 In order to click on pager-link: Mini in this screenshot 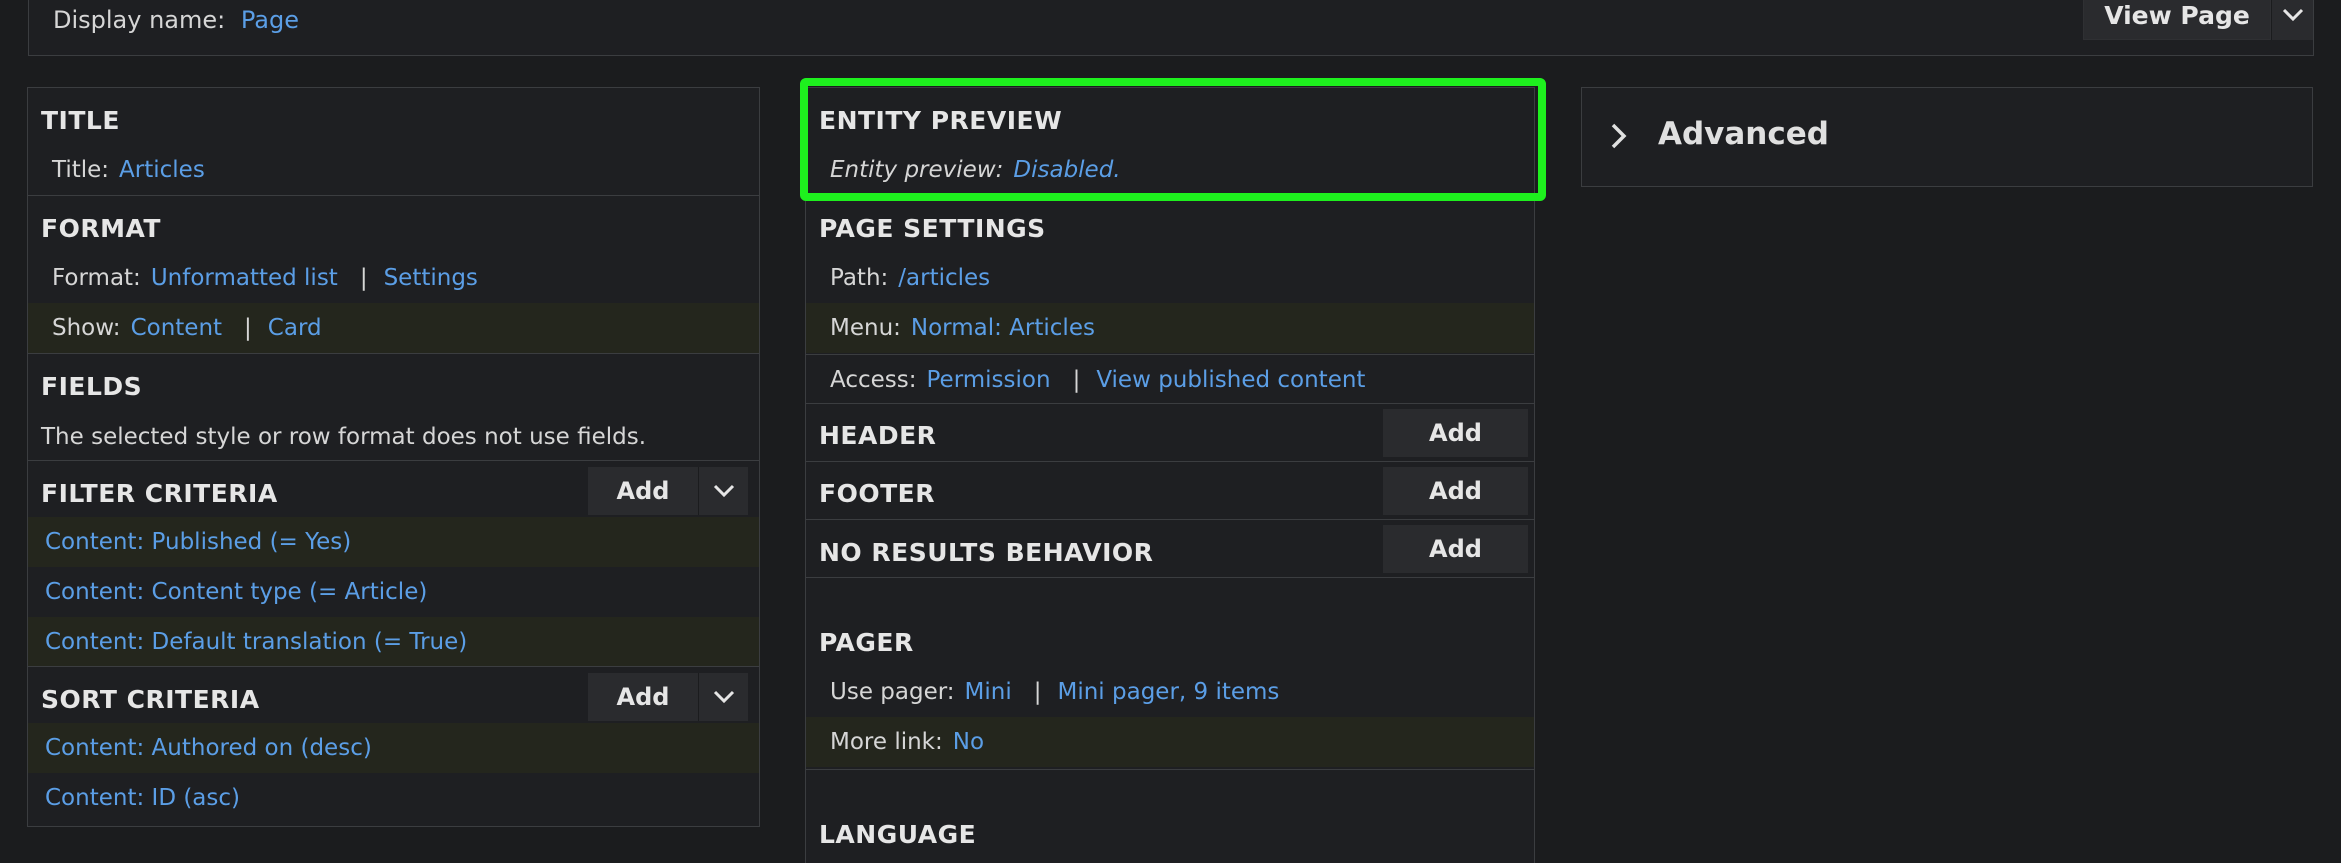, I will do `click(988, 692)`.